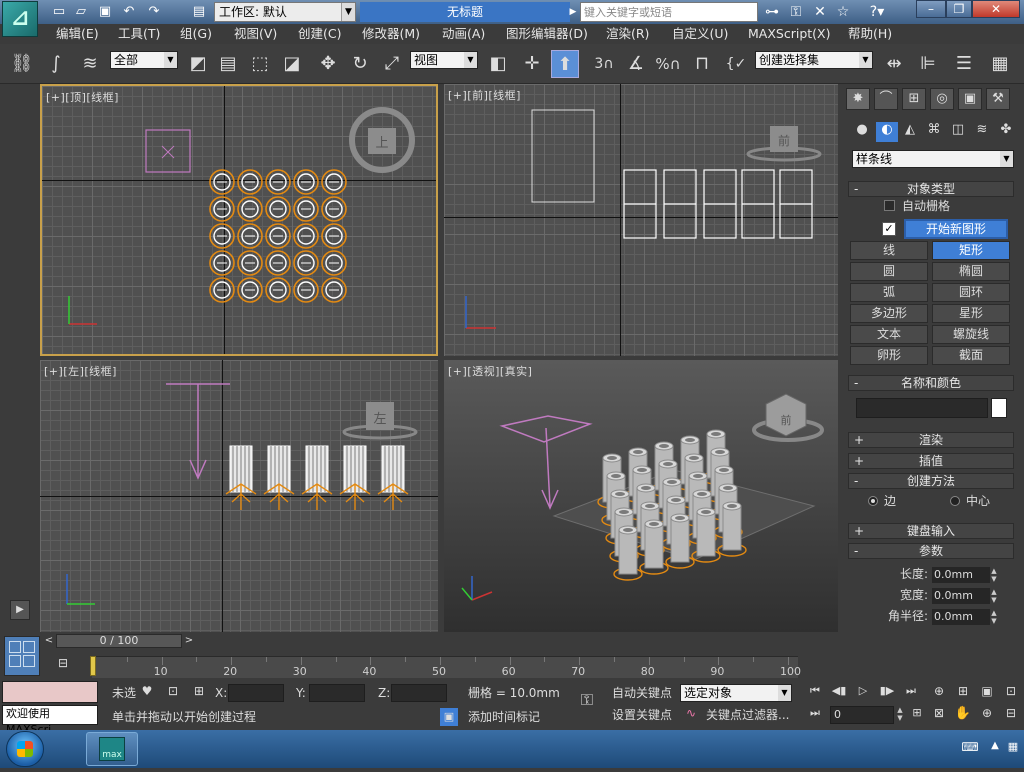 The image size is (1024, 772). What do you see at coordinates (446, 667) in the screenshot?
I see `track-bar: 10 20 30 40 50 60 70 80 90 100` at bounding box center [446, 667].